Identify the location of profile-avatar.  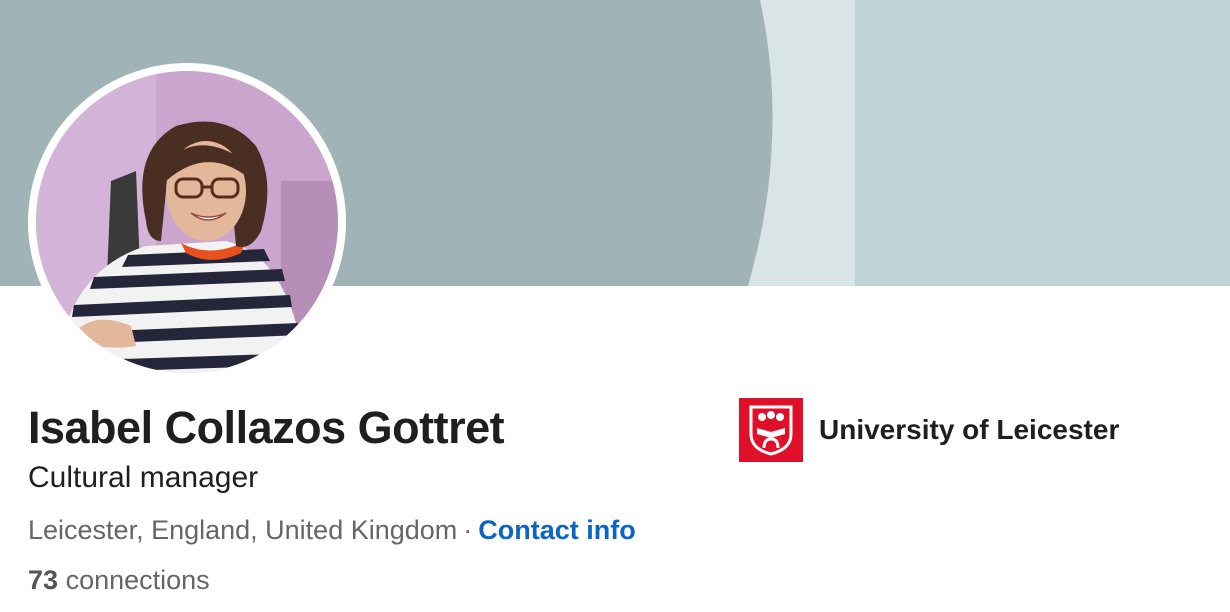
(187, 222).